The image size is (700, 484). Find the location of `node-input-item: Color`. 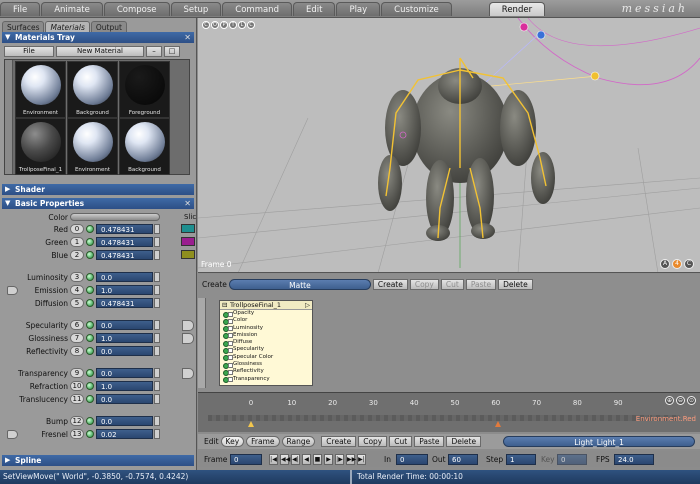

node-input-item: Color is located at coordinates (266, 321).